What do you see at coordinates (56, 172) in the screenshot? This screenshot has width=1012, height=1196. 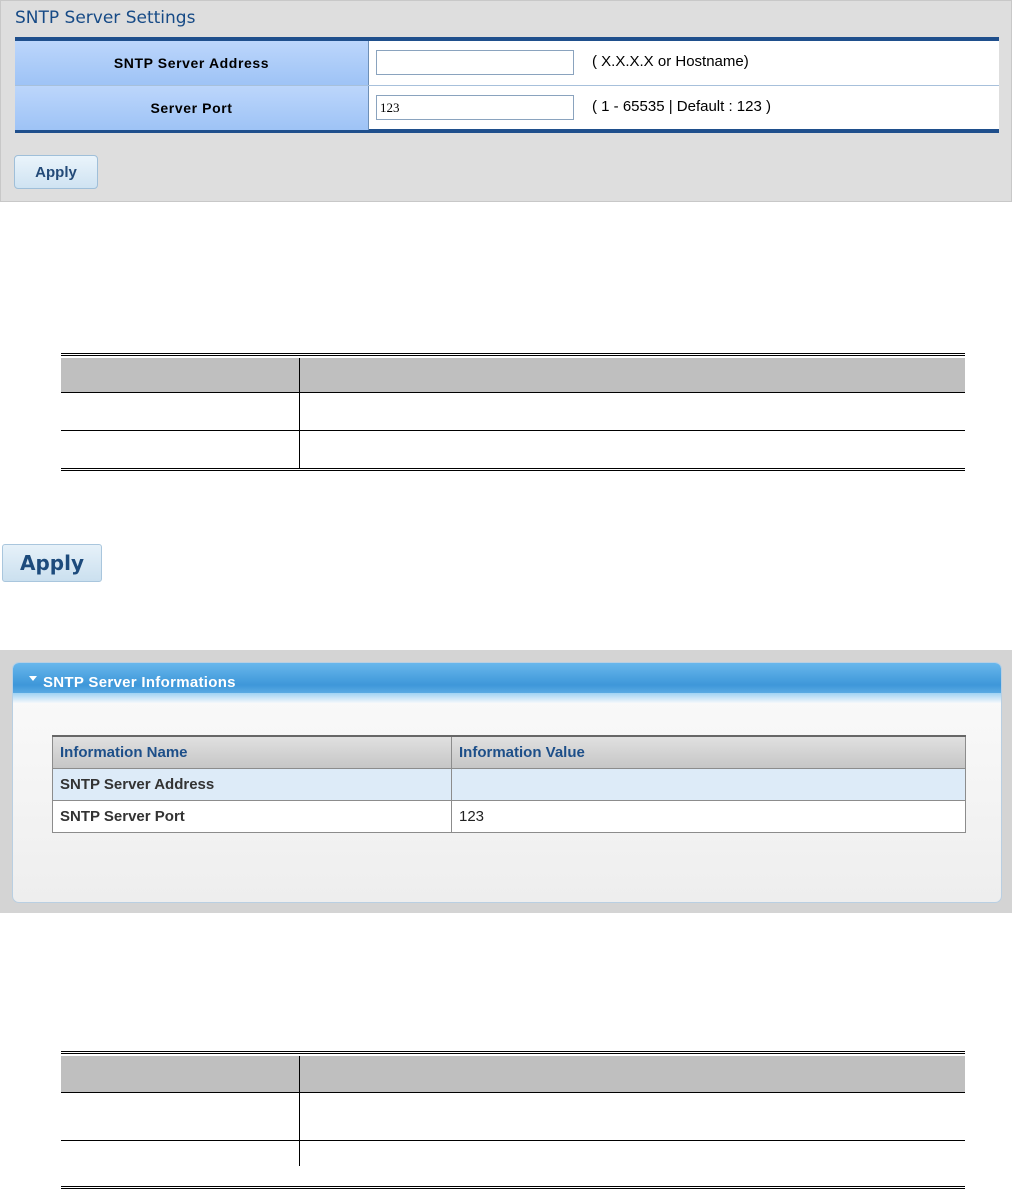 I see `settings-apply-button: Apply` at bounding box center [56, 172].